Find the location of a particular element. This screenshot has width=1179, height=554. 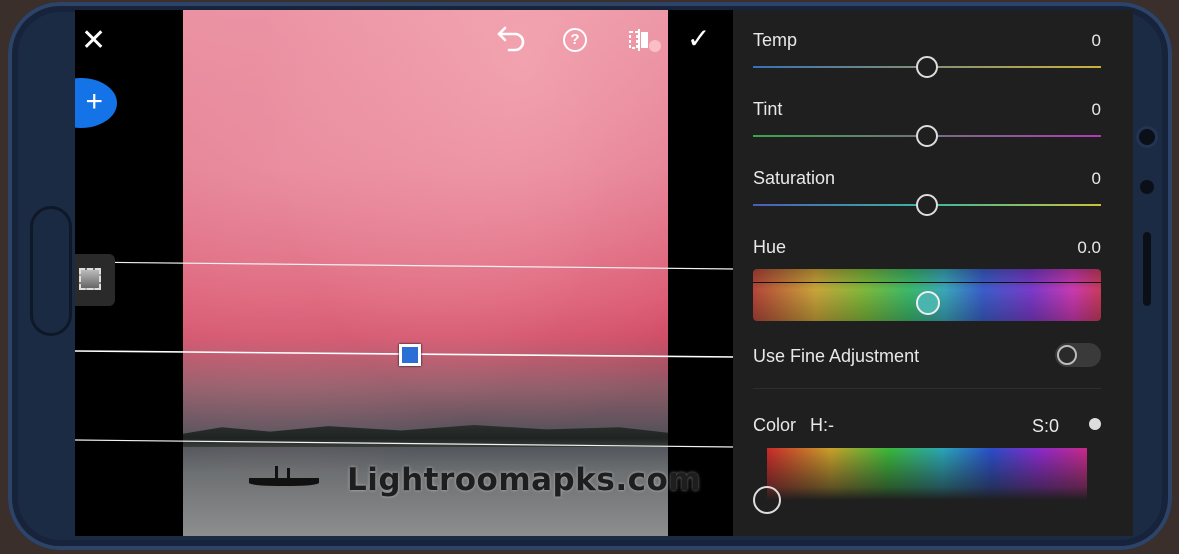

mask-tool-glyph is located at coordinates (90, 279).